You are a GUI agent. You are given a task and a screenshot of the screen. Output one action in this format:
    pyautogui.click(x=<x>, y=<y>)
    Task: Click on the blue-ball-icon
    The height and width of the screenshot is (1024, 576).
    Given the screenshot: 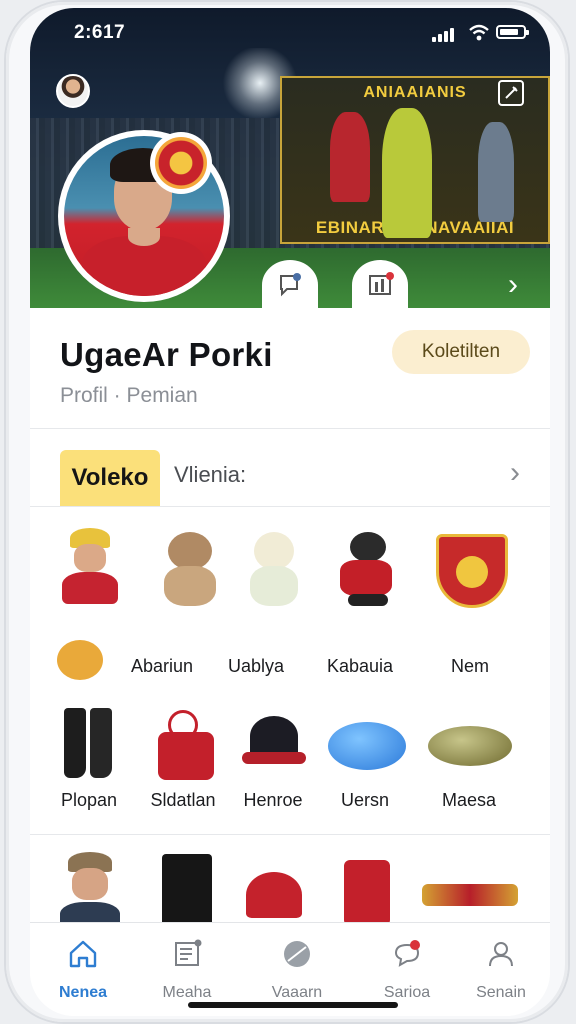 What is the action you would take?
    pyautogui.click(x=367, y=742)
    